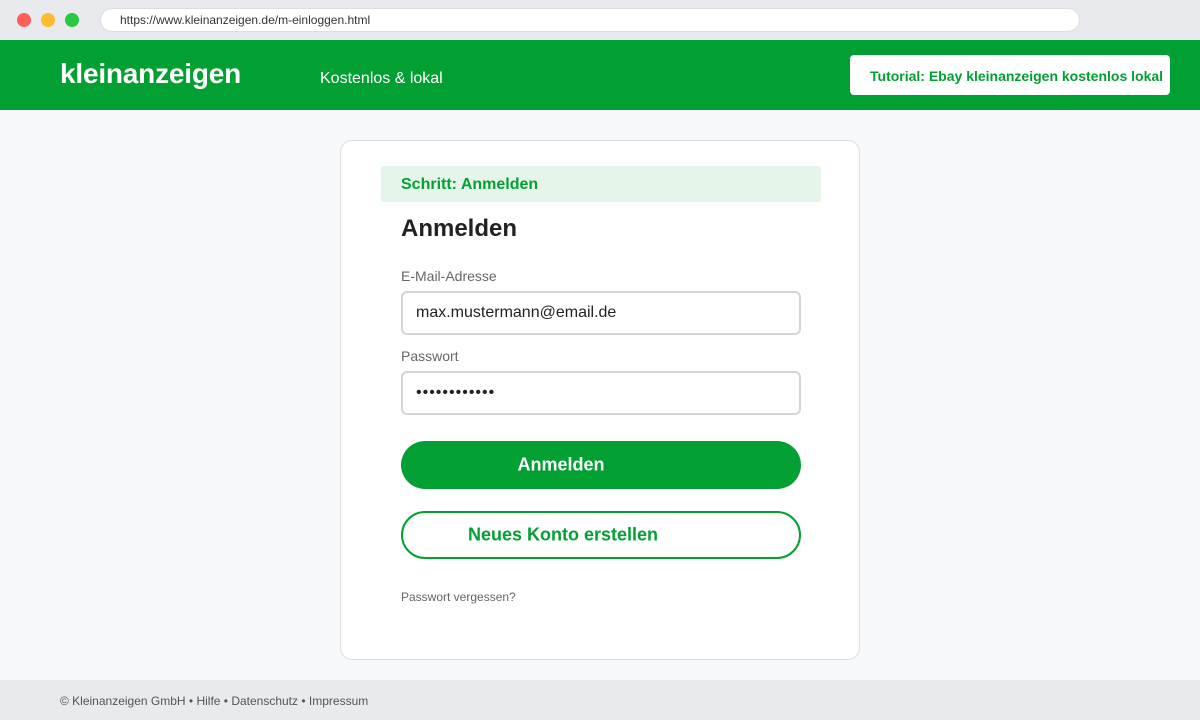  What do you see at coordinates (601, 393) in the screenshot?
I see `password-field` at bounding box center [601, 393].